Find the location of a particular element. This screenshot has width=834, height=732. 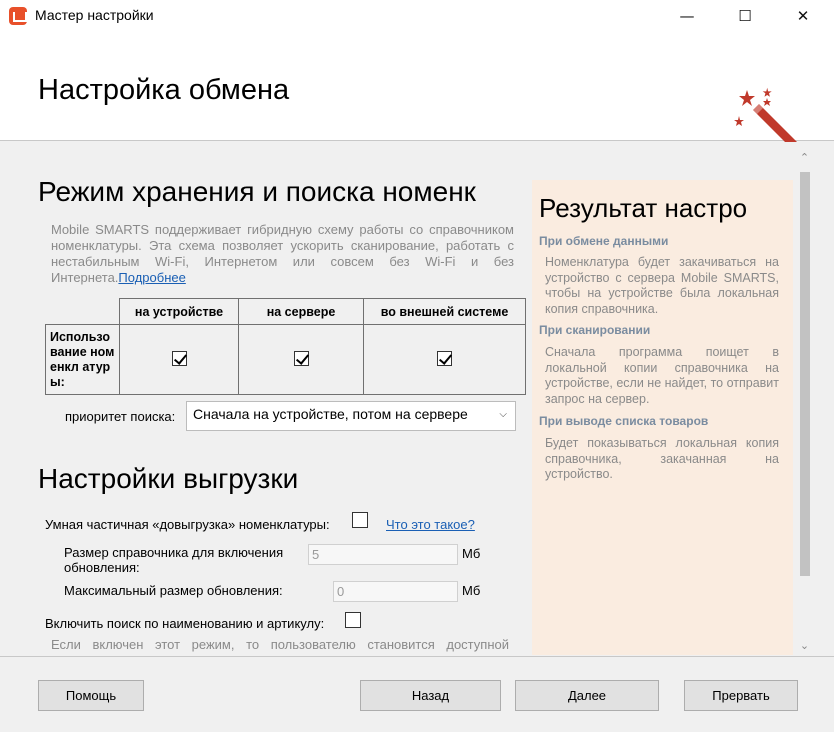

scroll-up-icon: ⌃ is located at coordinates (804, 158).